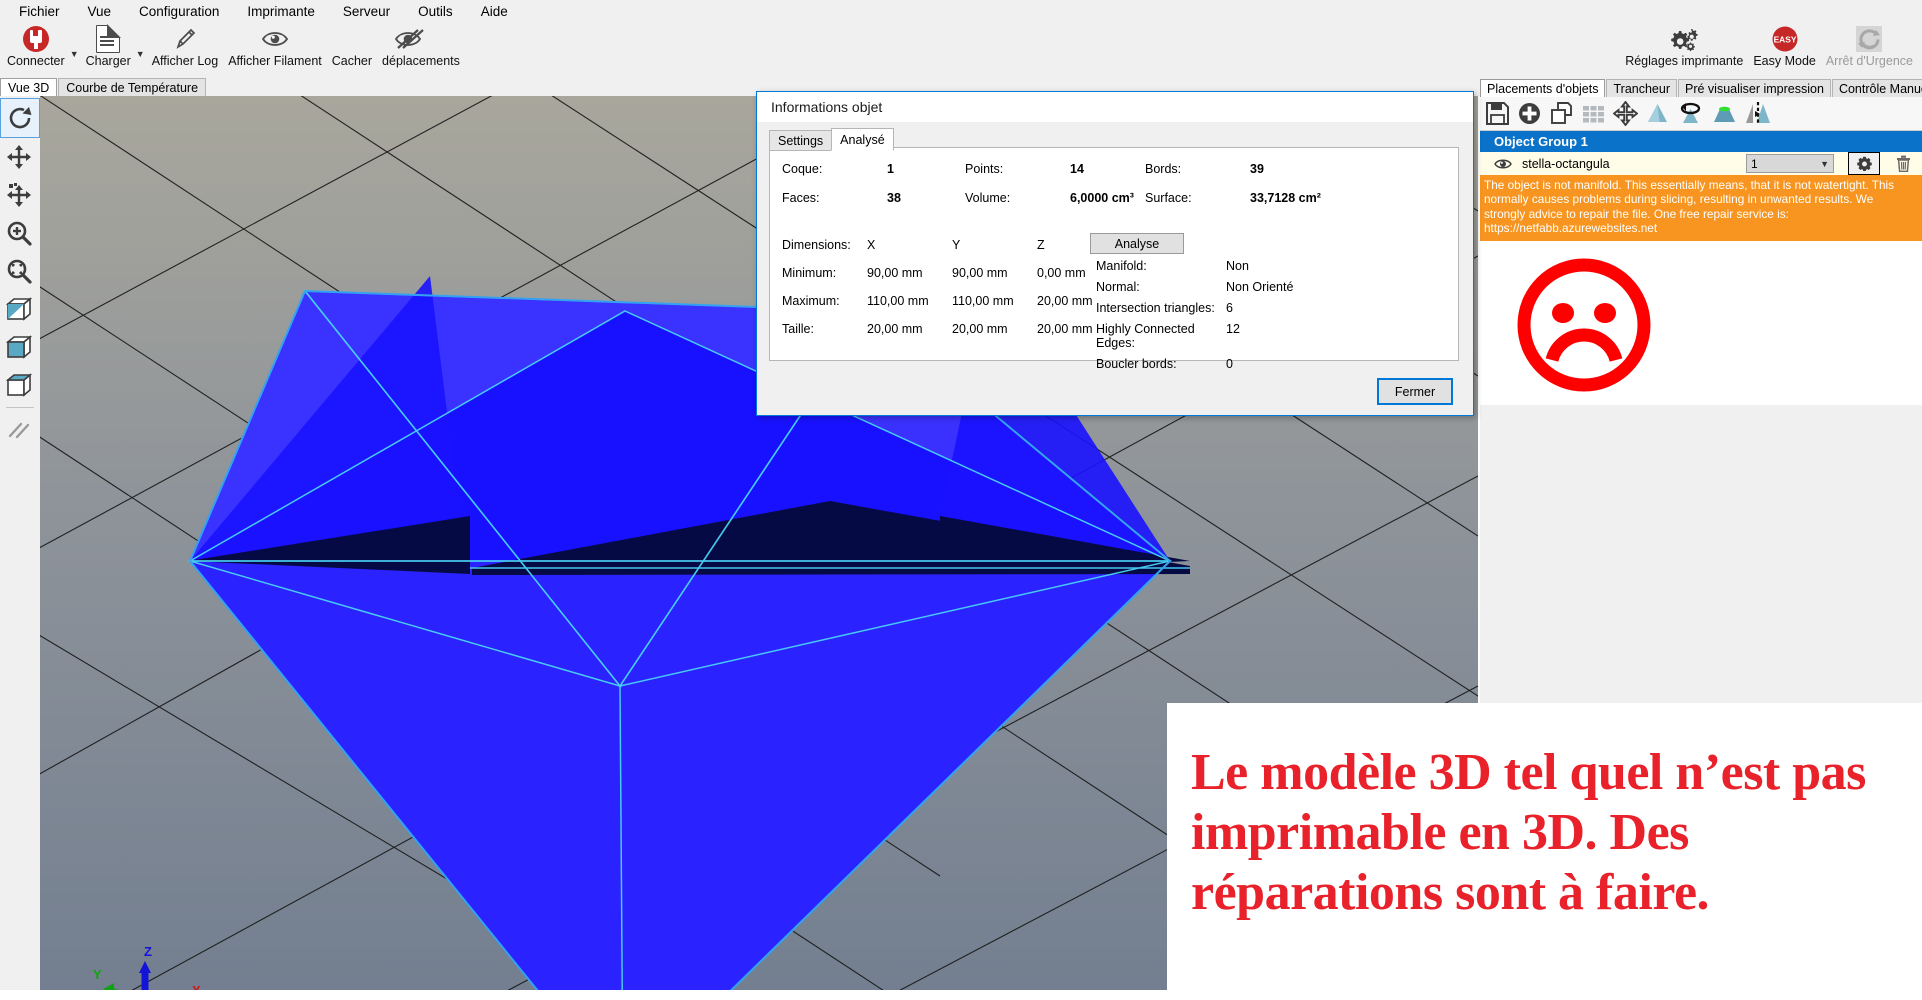 Image resolution: width=1922 pixels, height=1000 pixels. What do you see at coordinates (1625, 113) in the screenshot?
I see `center-object-button` at bounding box center [1625, 113].